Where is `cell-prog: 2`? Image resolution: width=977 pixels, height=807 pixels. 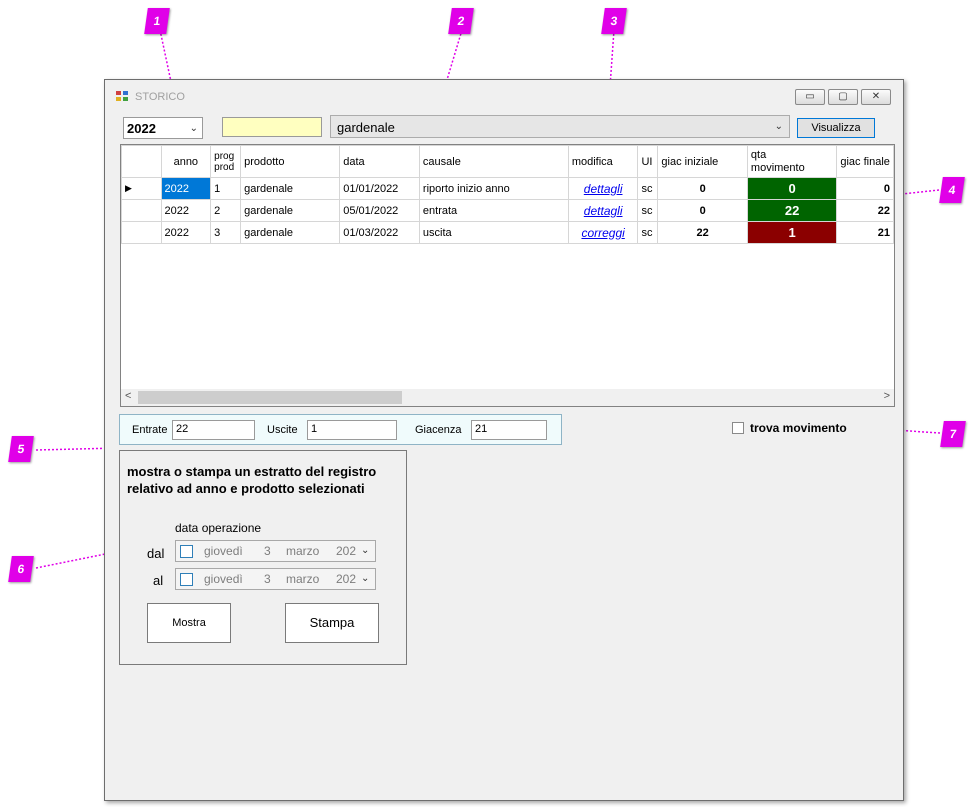 cell-prog: 2 is located at coordinates (226, 210).